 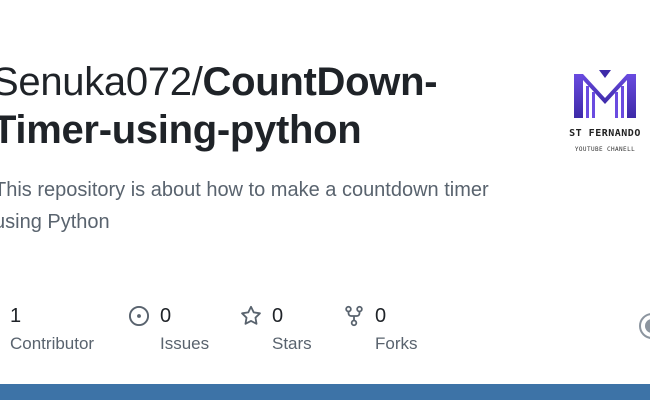 I want to click on fork-icon, so click(x=354, y=316).